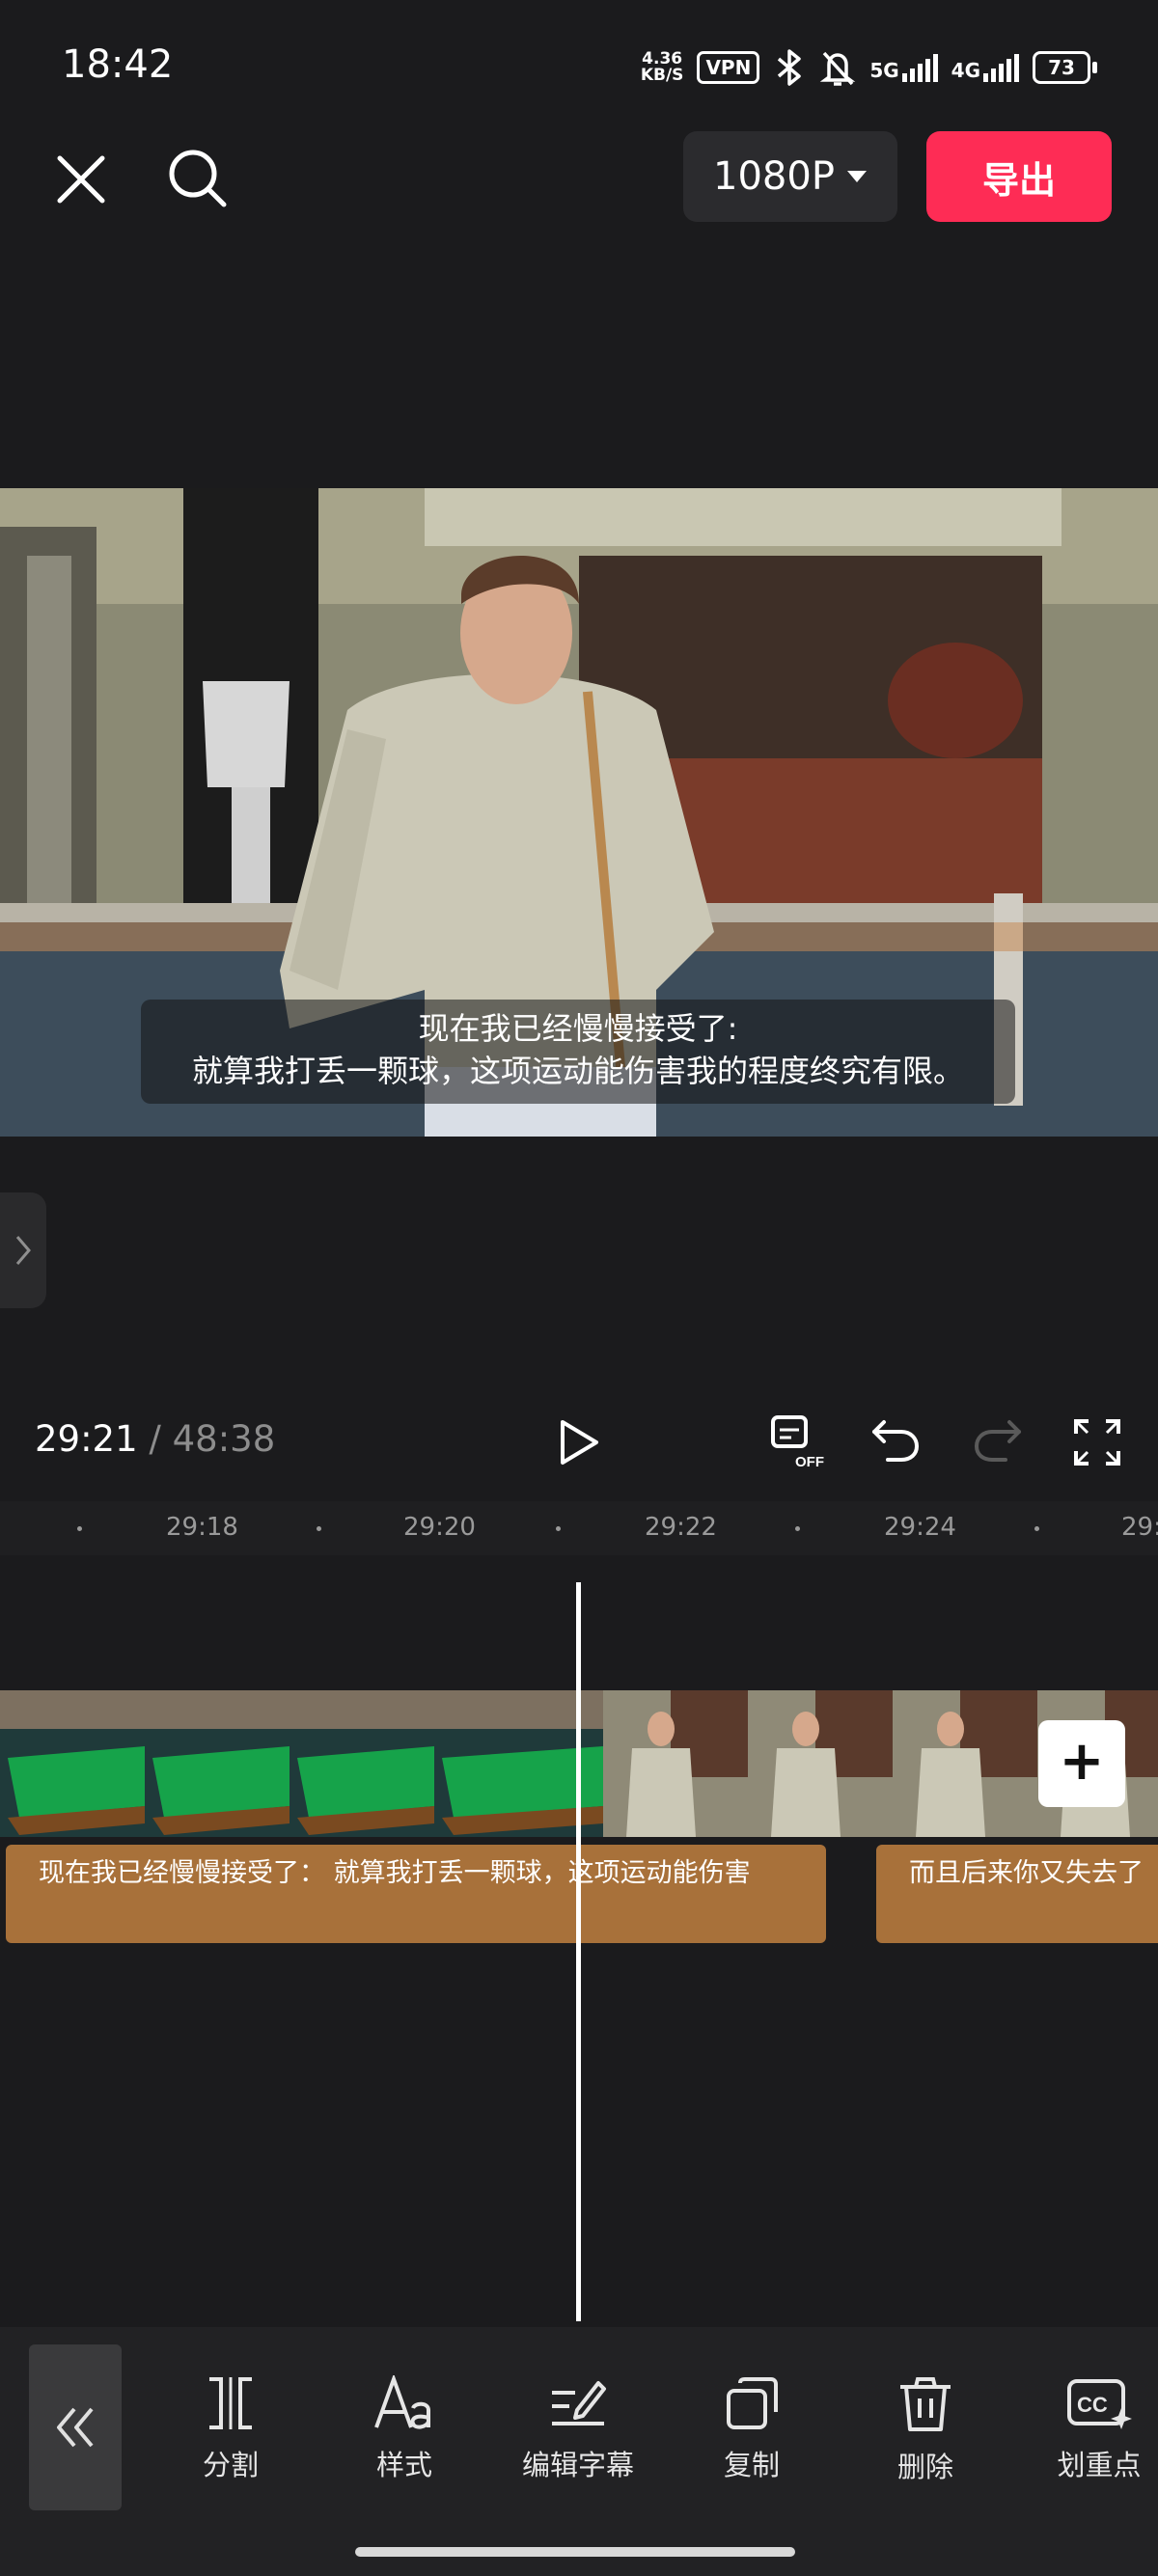 The width and height of the screenshot is (1158, 2576). Describe the element at coordinates (1065, 67) in the screenshot. I see `battery-indicator: 73` at that location.